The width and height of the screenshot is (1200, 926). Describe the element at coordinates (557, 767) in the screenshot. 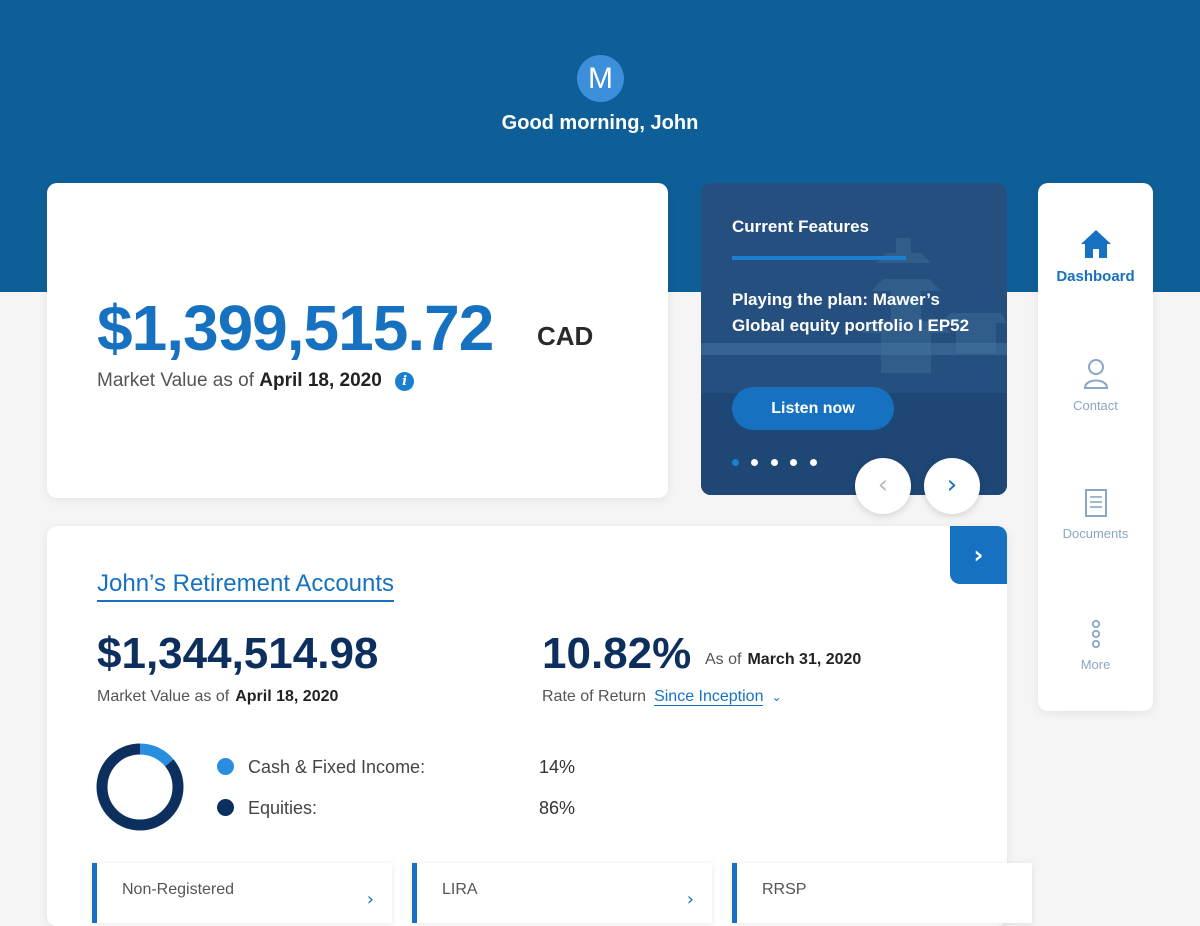

I see `legend-percent: 14%` at that location.